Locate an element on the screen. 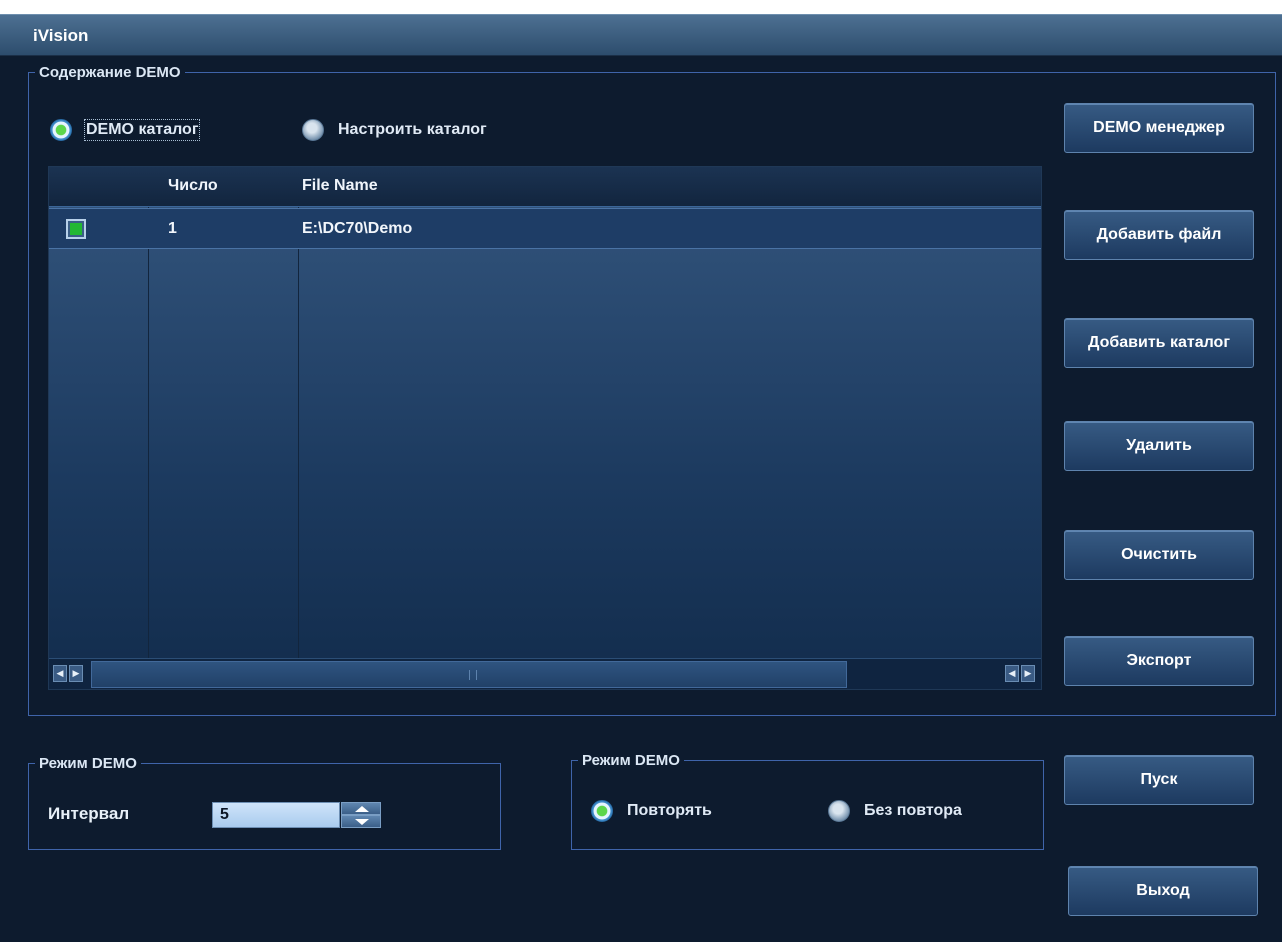 The height and width of the screenshot is (942, 1282). horizontal-scrollbar: ◀ ▶ ◀ ▶ is located at coordinates (545, 673).